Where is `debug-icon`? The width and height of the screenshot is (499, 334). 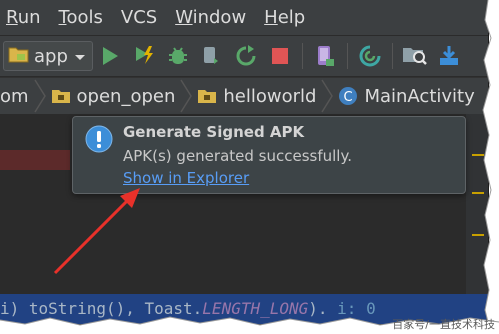 debug-icon is located at coordinates (177, 55).